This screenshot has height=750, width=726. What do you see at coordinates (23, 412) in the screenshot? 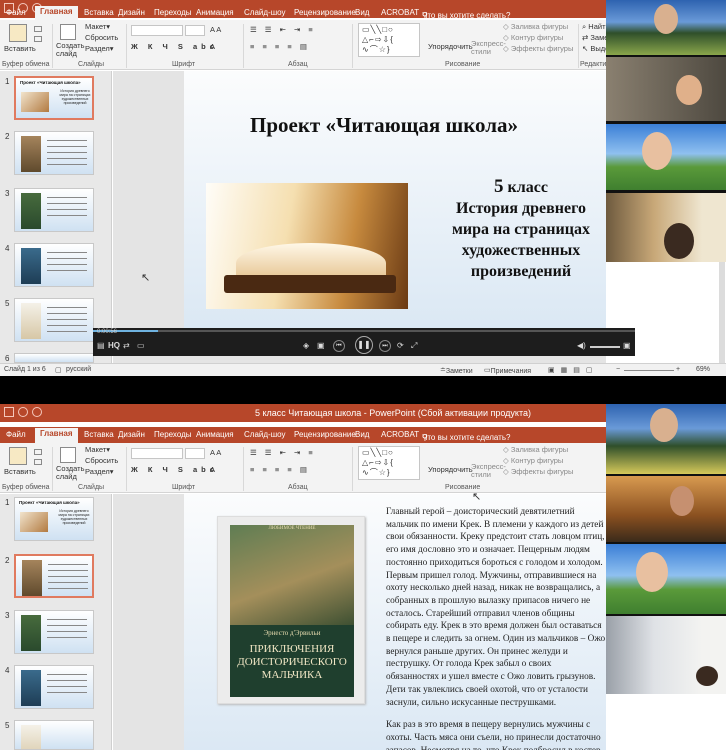
I see `undo-icon` at bounding box center [23, 412].